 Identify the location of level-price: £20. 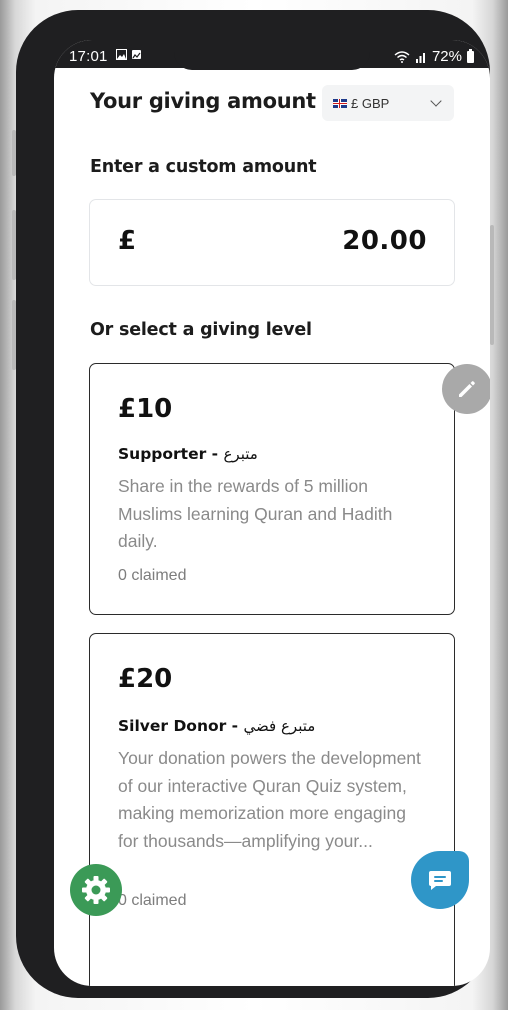
(145, 679).